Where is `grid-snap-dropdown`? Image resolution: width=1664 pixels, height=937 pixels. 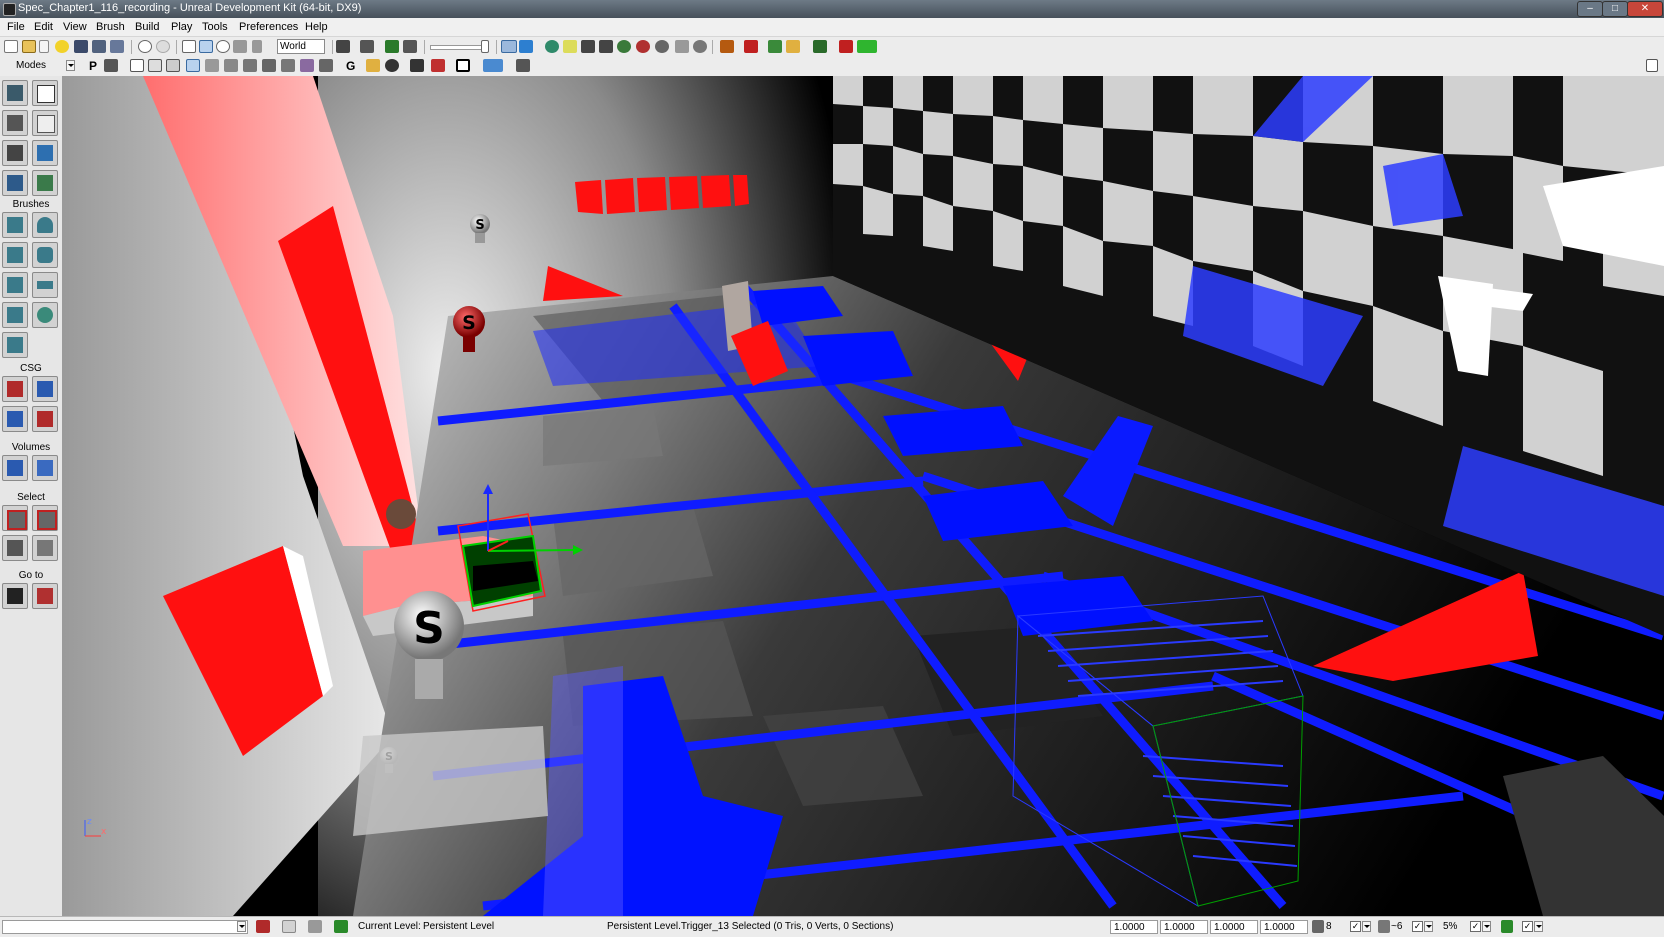 grid-snap-dropdown is located at coordinates (1366, 926).